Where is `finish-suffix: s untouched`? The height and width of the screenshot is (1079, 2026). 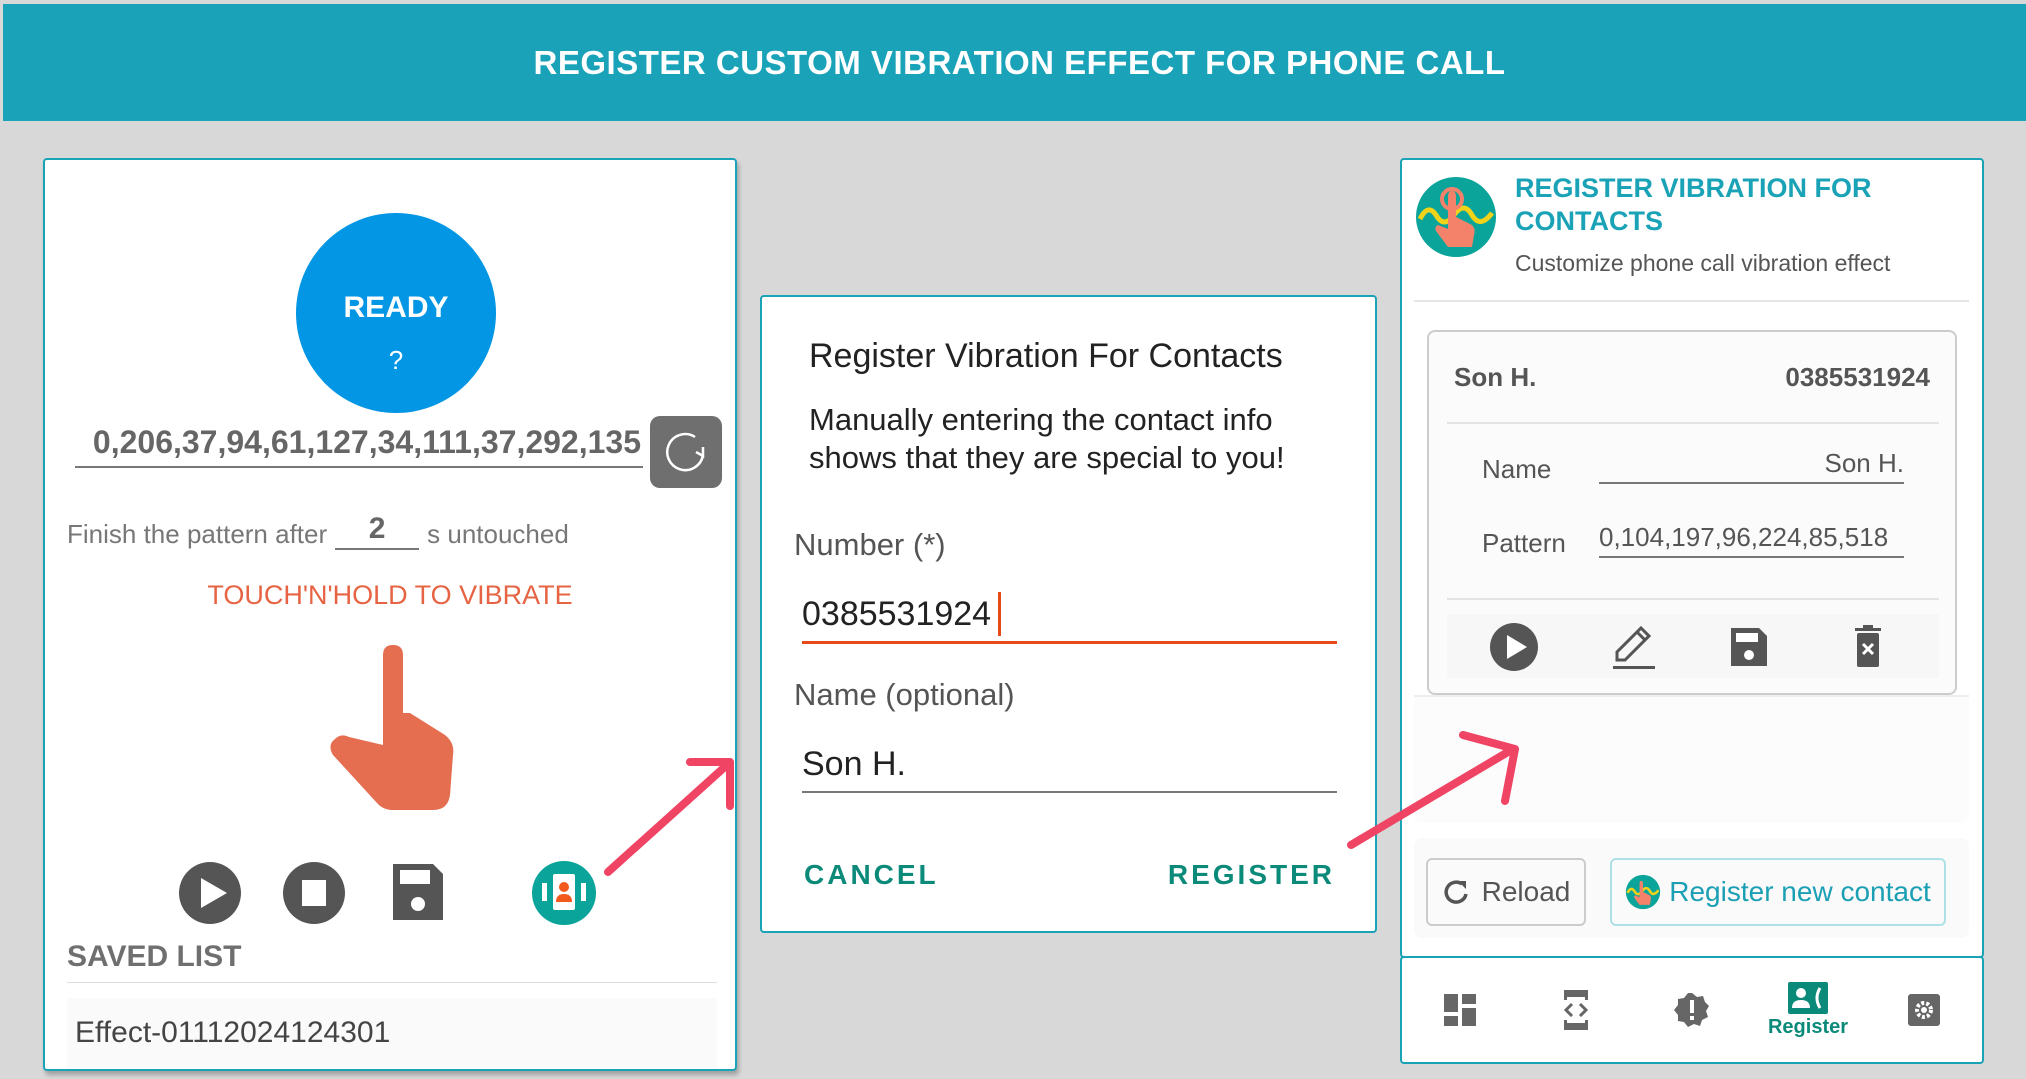
finish-suffix: s untouched is located at coordinates (498, 534).